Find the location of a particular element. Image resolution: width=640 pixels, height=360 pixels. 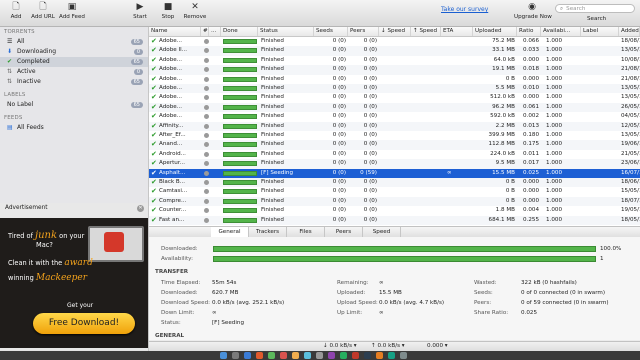

sidebar-item-inactive: ⇅ Inactive 65 is located at coordinates (74, 82).